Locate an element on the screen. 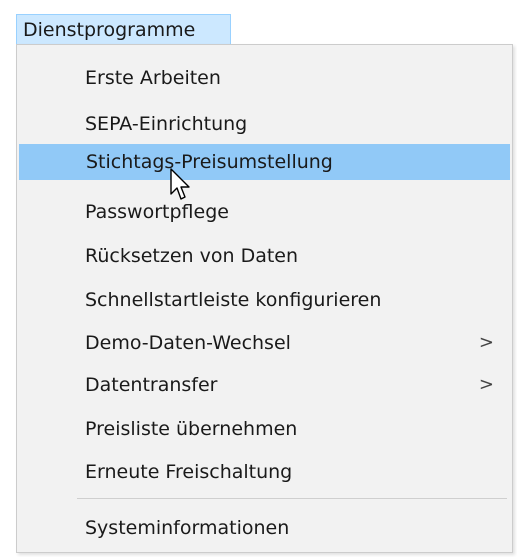 This screenshot has height=557, width=517. menu-item-label: Passwortpflege is located at coordinates (157, 212).